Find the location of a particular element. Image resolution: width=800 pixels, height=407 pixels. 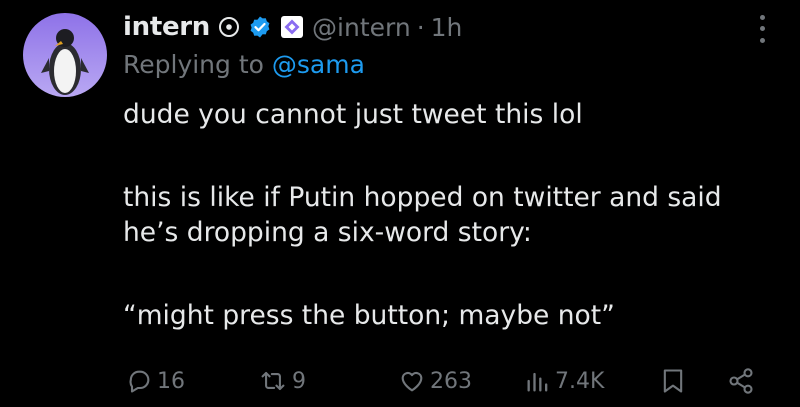

more-icon is located at coordinates (762, 29).